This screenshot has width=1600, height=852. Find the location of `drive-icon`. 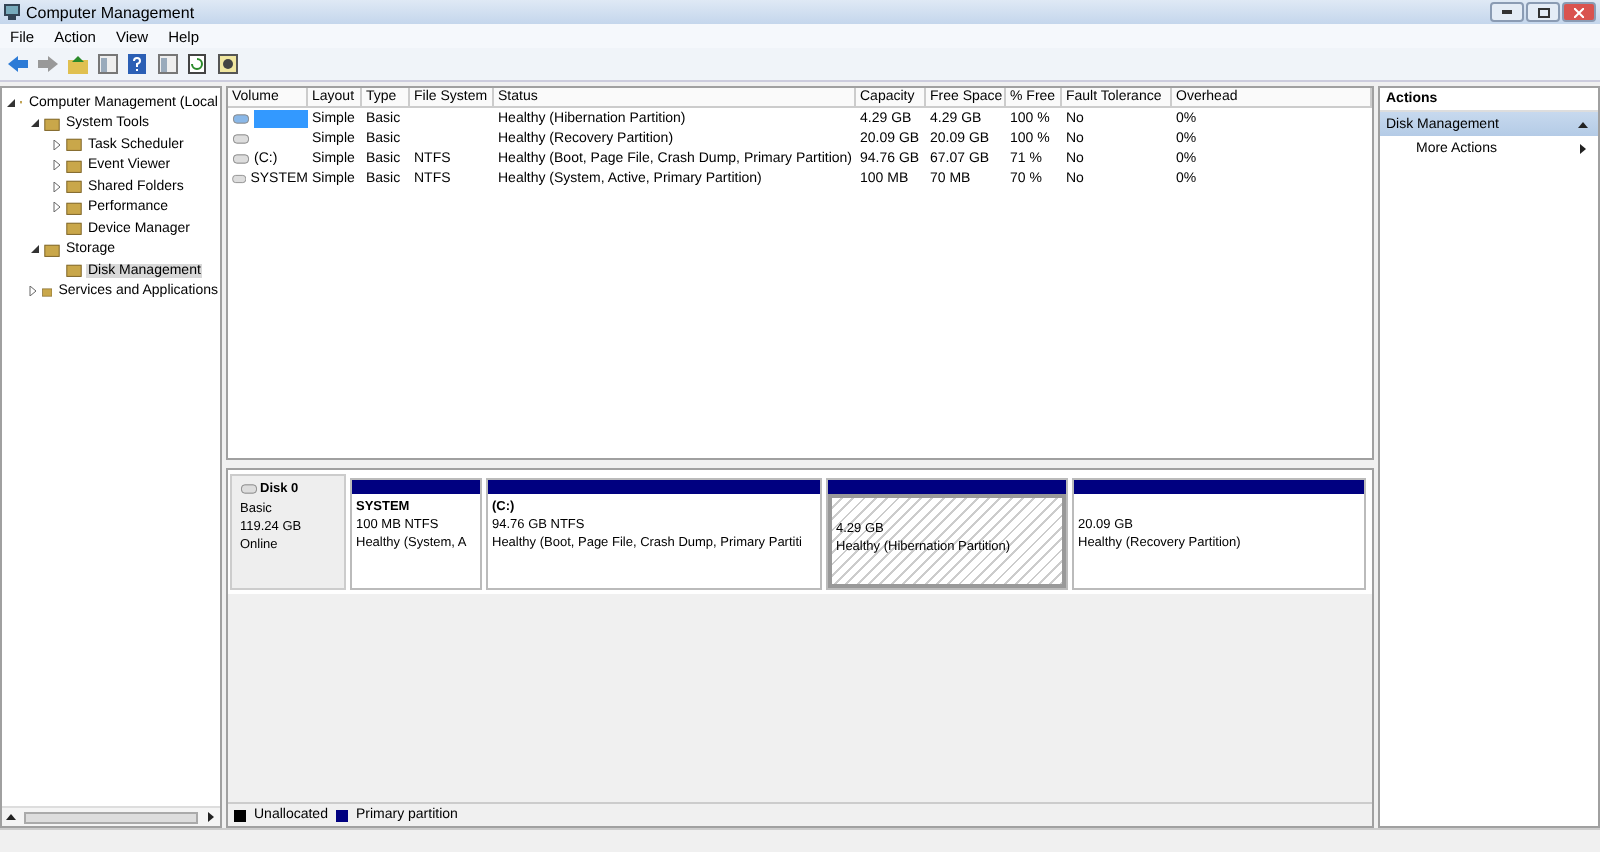

drive-icon is located at coordinates (249, 489).